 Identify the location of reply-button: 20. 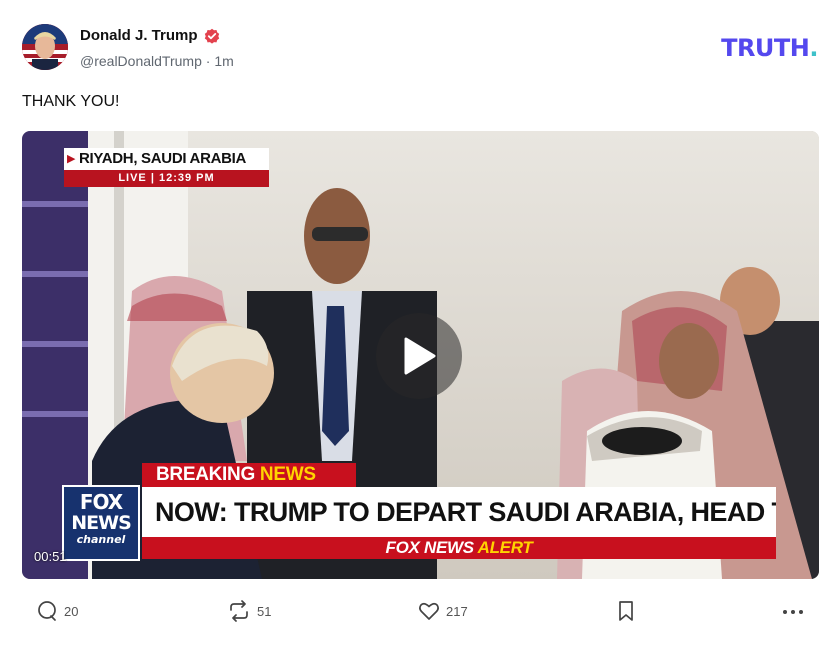
(57, 611).